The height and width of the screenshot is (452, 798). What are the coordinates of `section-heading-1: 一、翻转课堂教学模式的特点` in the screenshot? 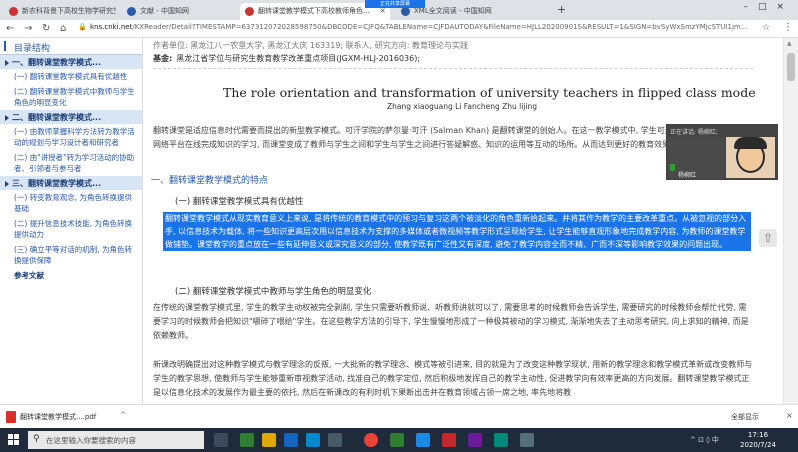 It's located at (209, 179).